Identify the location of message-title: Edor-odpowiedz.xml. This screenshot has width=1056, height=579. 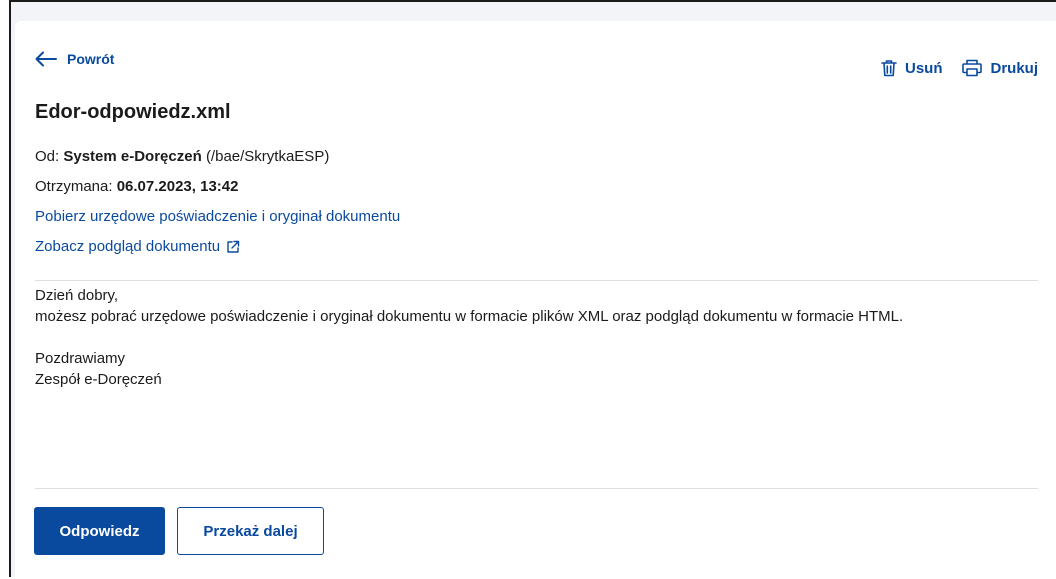
(133, 112).